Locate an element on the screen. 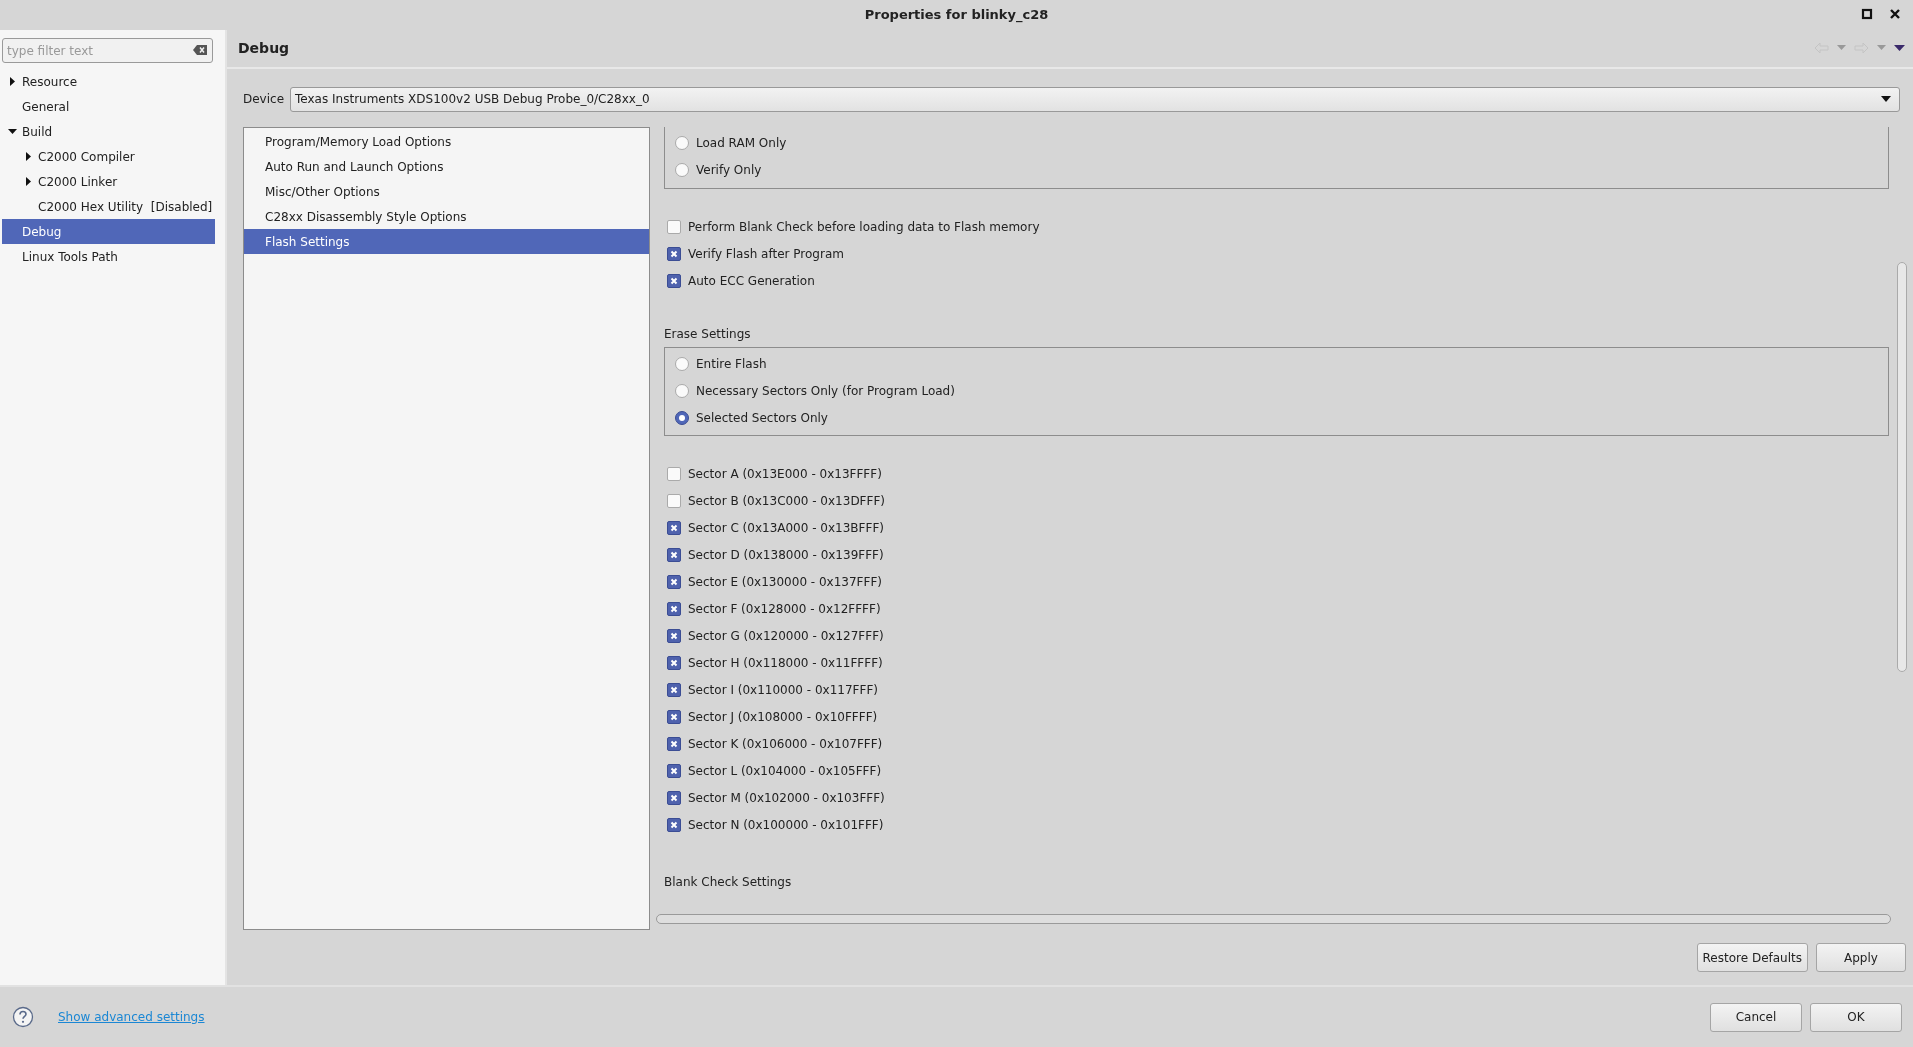 Image resolution: width=1913 pixels, height=1047 pixels. checkbox-label: Sector J (0x108000 - 0x10FFFF) is located at coordinates (783, 717).